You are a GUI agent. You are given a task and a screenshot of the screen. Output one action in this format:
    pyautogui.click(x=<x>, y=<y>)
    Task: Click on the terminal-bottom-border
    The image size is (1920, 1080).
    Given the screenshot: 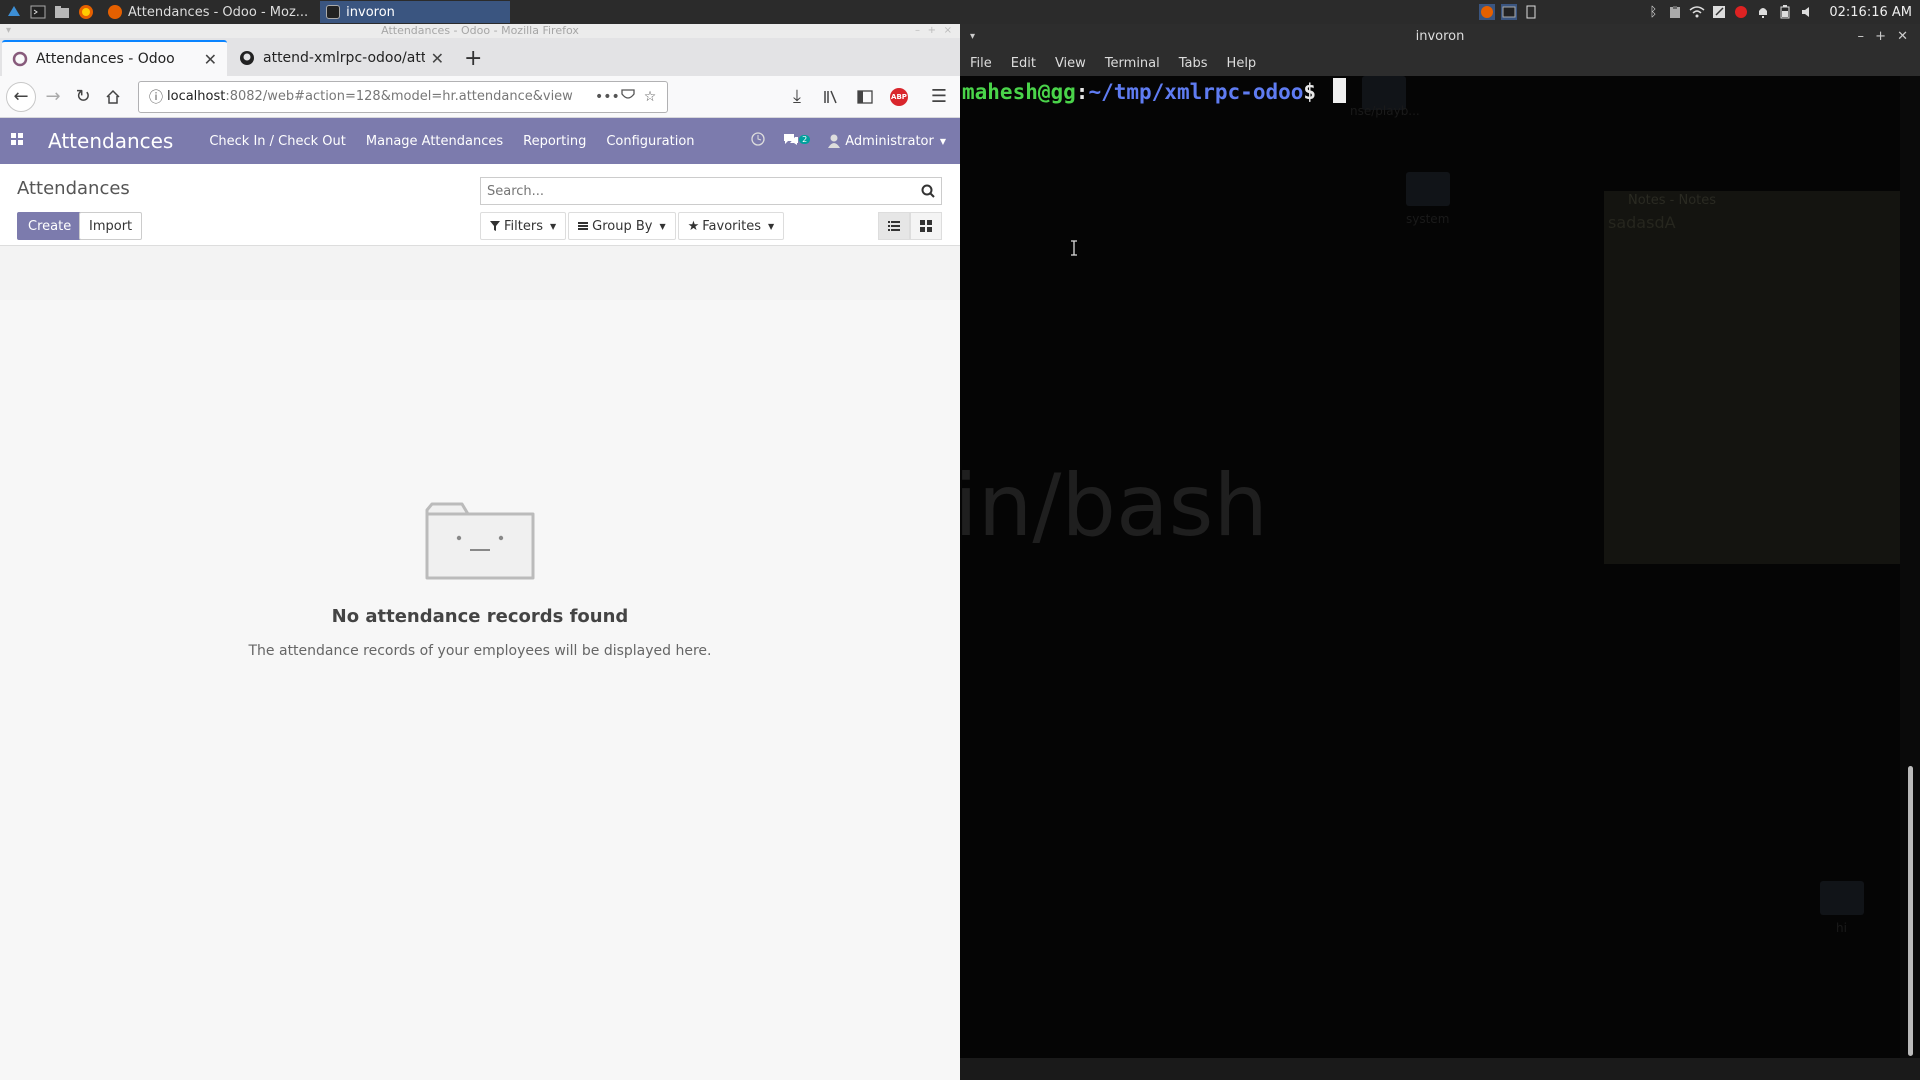 What is the action you would take?
    pyautogui.click(x=1440, y=1069)
    